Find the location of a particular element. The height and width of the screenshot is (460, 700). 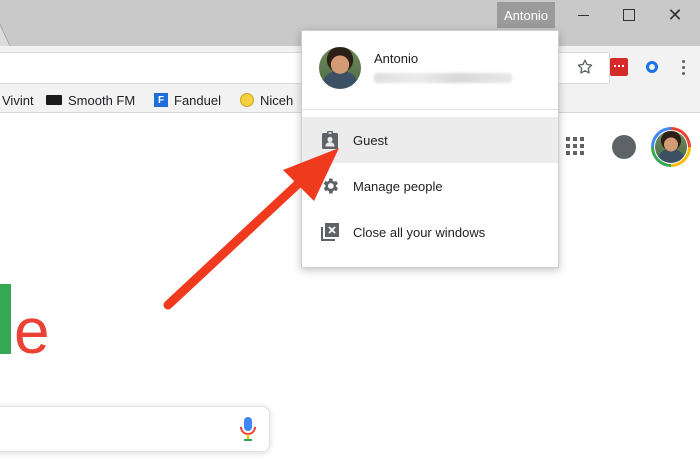

profile-email-blurred is located at coordinates (443, 78).